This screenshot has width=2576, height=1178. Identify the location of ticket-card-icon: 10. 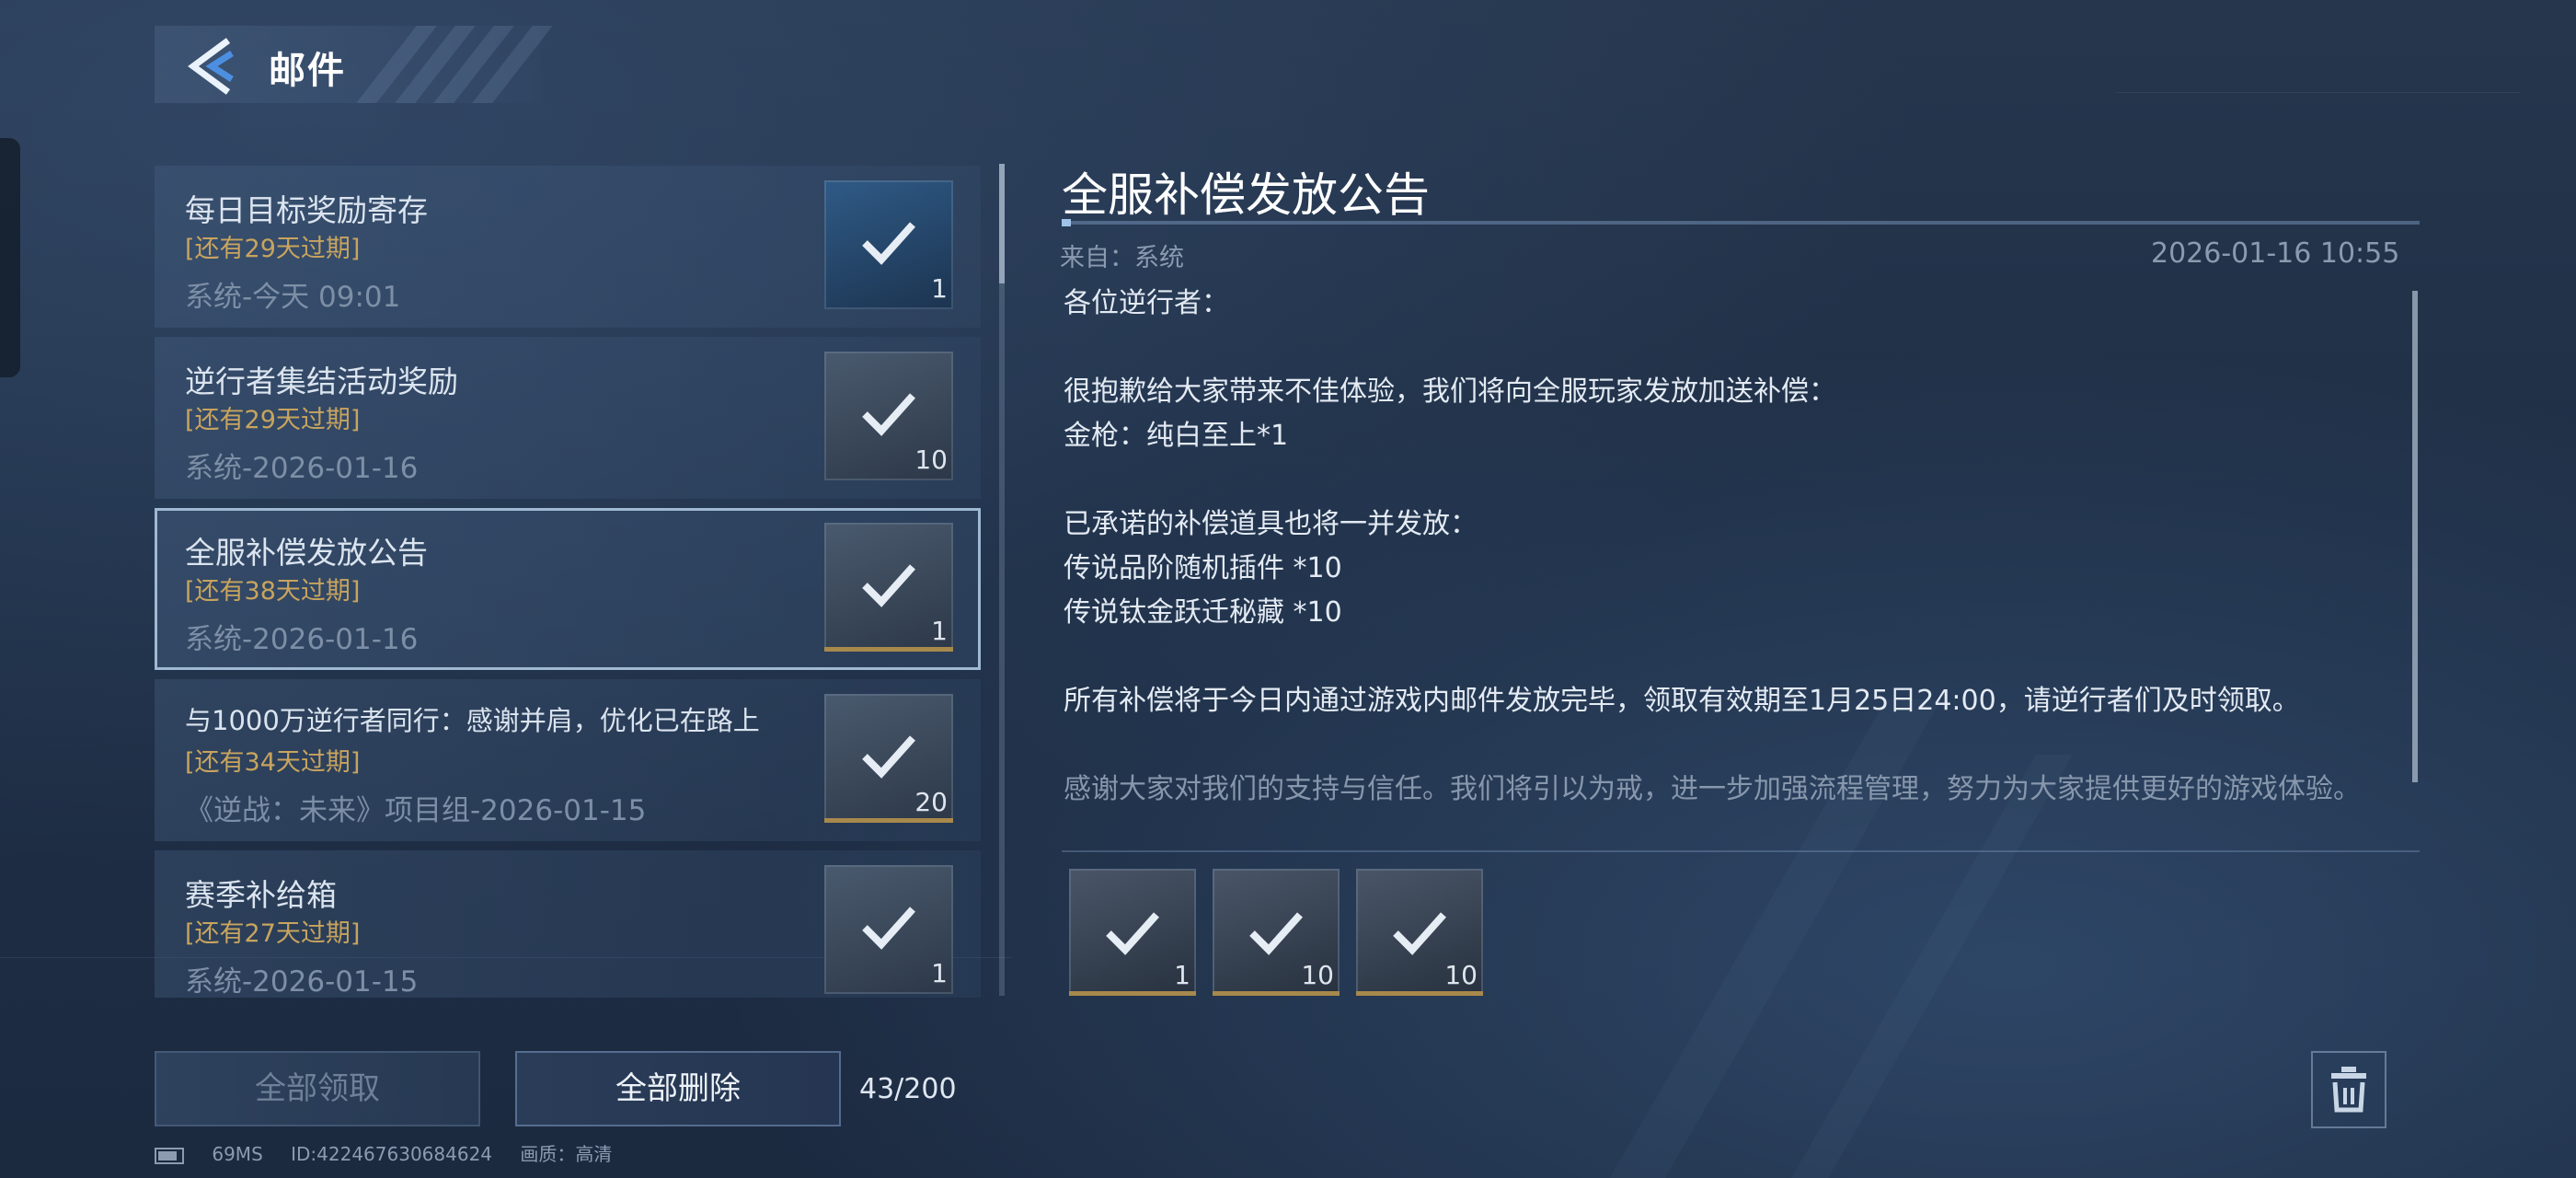
(888, 416).